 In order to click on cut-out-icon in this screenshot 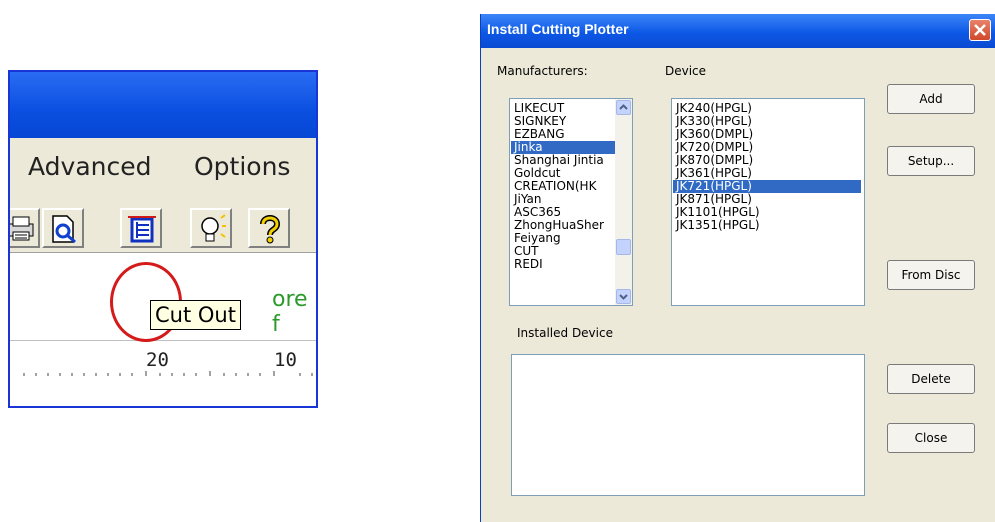, I will do `click(142, 229)`.